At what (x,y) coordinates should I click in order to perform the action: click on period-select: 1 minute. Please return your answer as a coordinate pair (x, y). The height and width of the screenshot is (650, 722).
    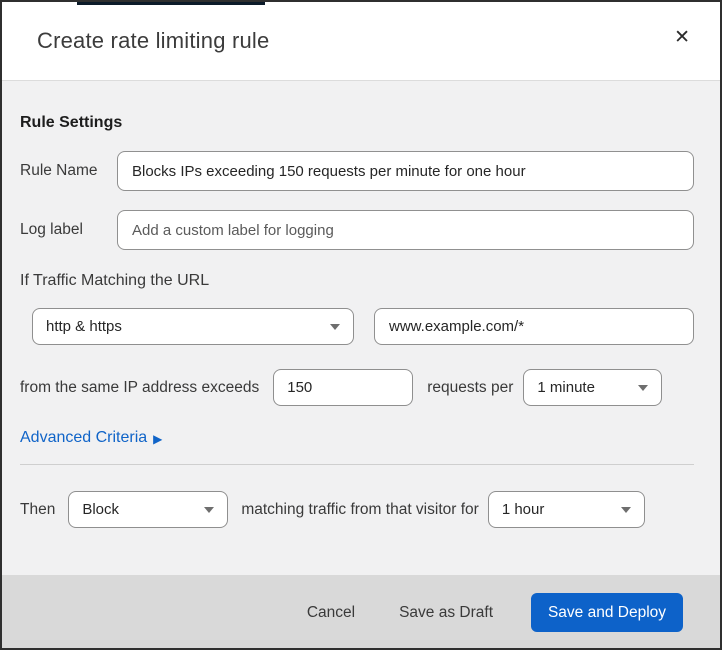
    Looking at the image, I should click on (593, 387).